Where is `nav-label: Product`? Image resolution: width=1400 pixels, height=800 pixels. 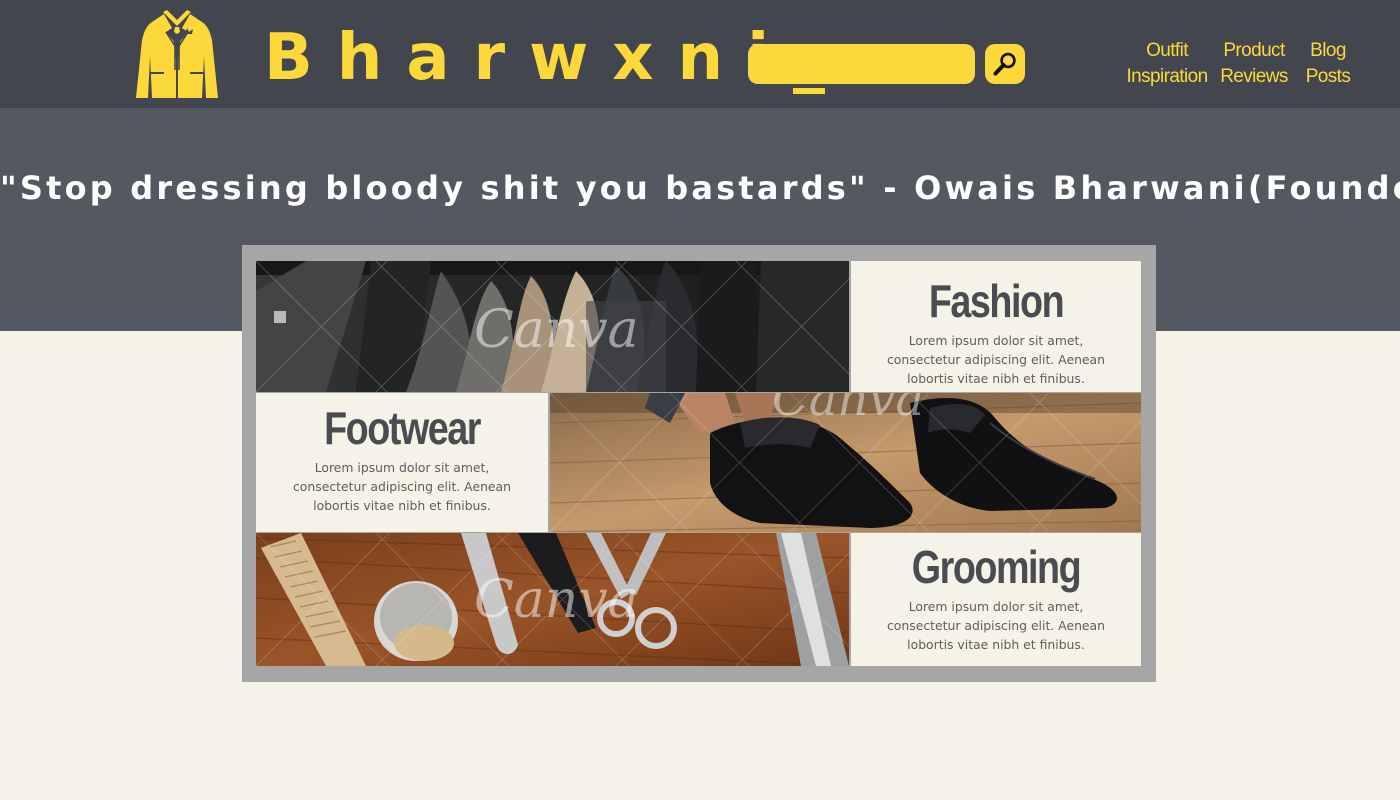 nav-label: Product is located at coordinates (1254, 50).